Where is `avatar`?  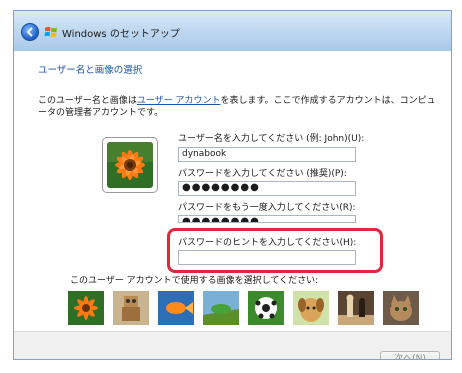 avatar is located at coordinates (130, 165).